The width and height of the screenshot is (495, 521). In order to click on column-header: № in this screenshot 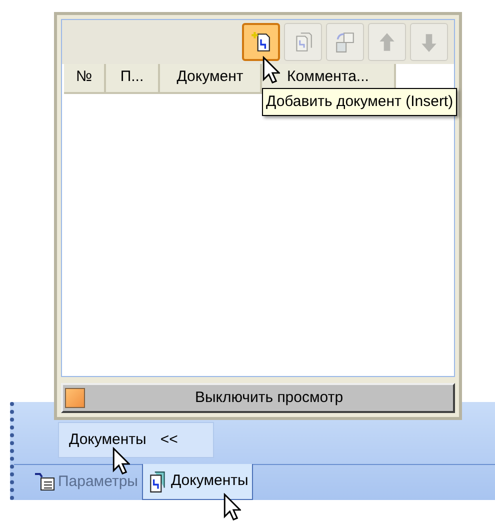, I will do `click(85, 79)`.